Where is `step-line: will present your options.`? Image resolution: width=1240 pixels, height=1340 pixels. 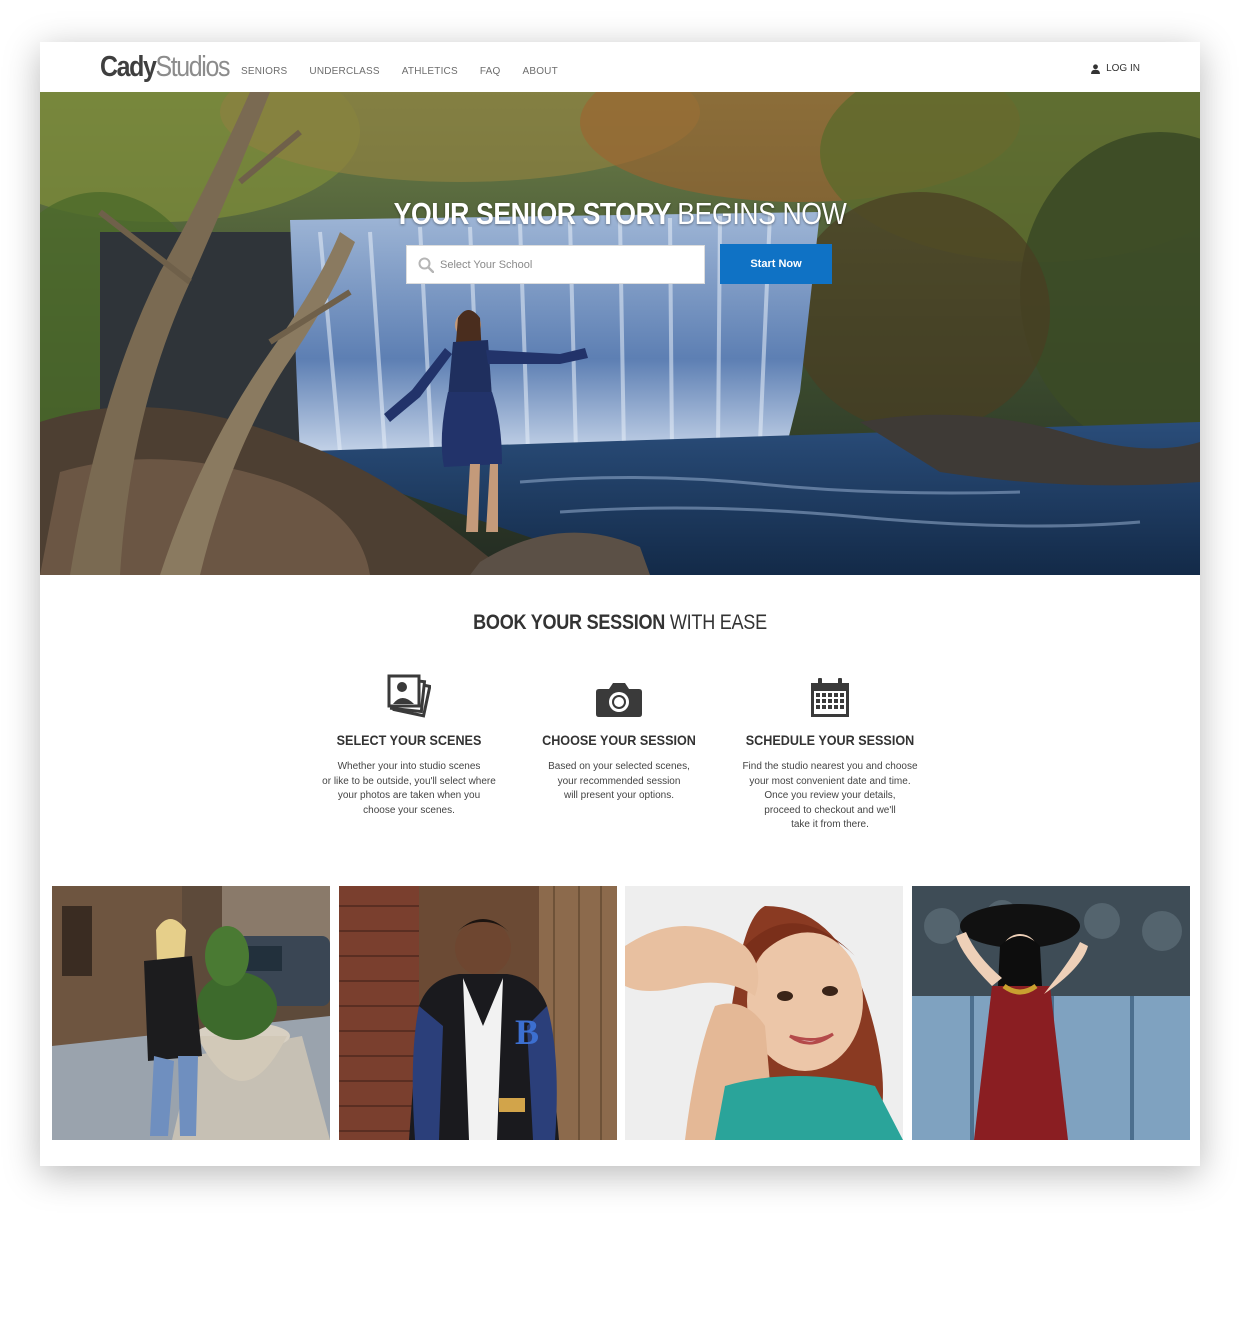
step-line: will present your options. is located at coordinates (619, 795).